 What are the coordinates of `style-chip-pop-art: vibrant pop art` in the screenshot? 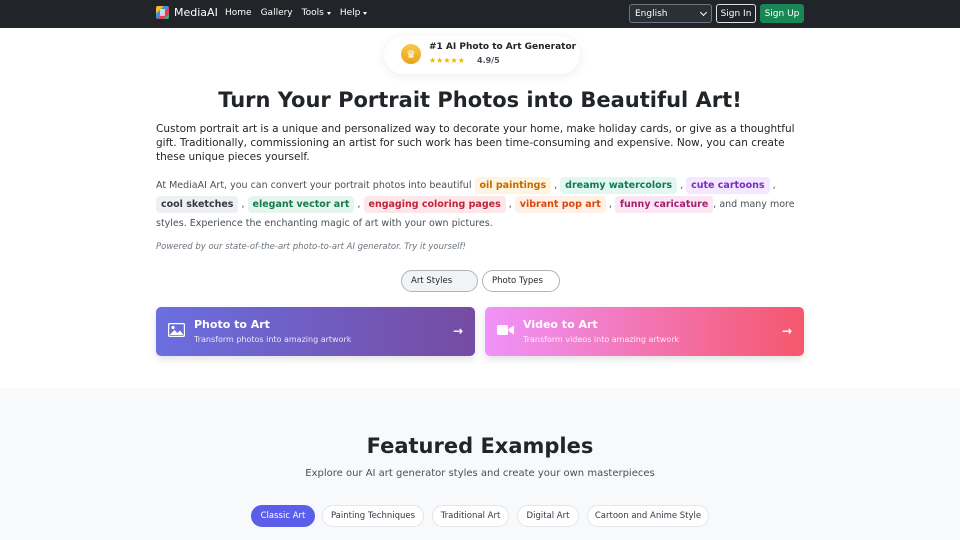 It's located at (560, 204).